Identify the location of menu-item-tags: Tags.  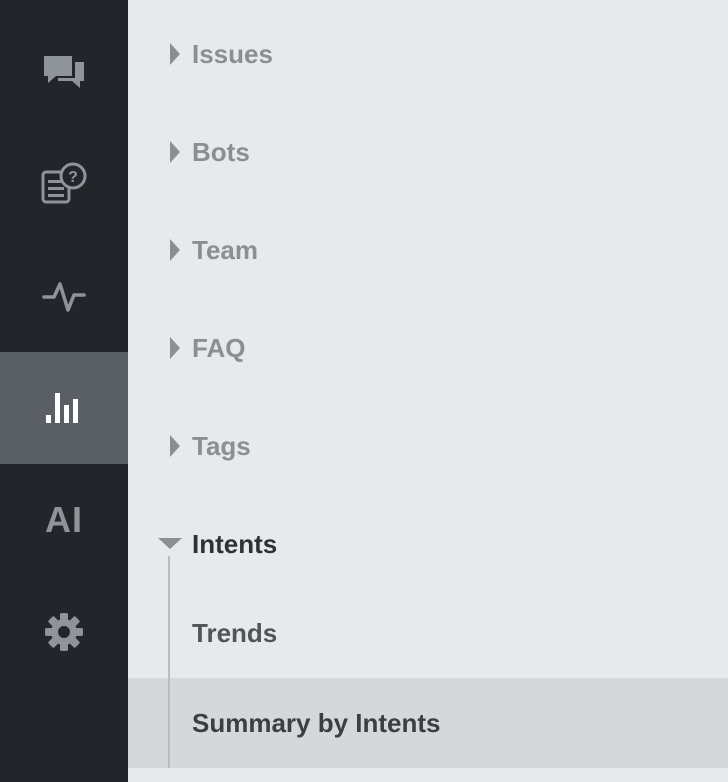
(428, 441).